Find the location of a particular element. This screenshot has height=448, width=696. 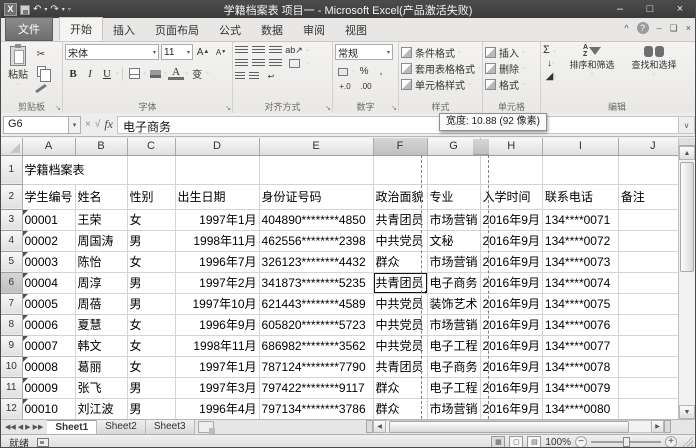

cell-G3: 市场营销 is located at coordinates (454, 220).